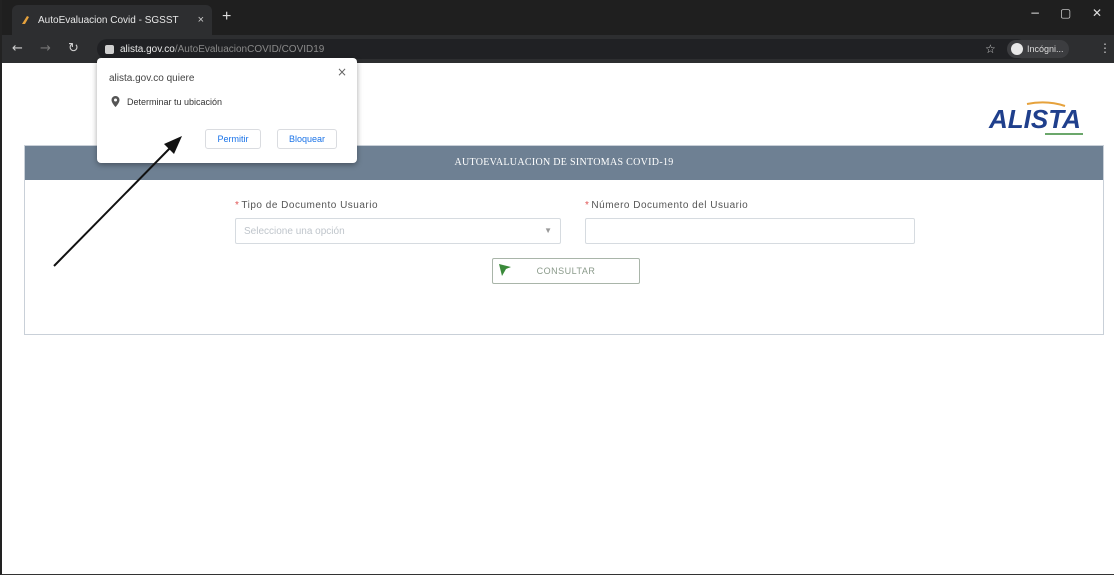 The width and height of the screenshot is (1114, 575). Describe the element at coordinates (249, 49) in the screenshot. I see `url-path: /AutoEvaluacionCOVID/COVID19` at that location.